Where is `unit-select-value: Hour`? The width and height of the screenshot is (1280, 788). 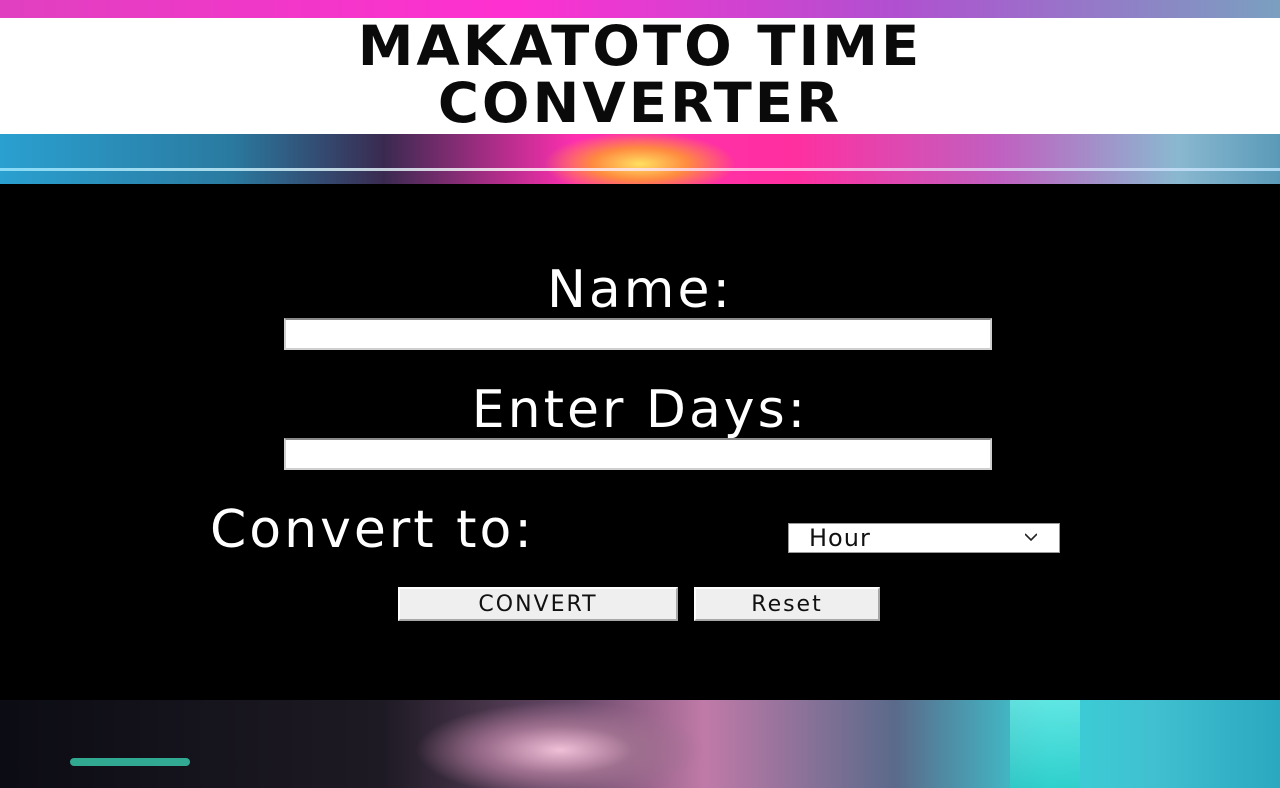 unit-select-value: Hour is located at coordinates (840, 538).